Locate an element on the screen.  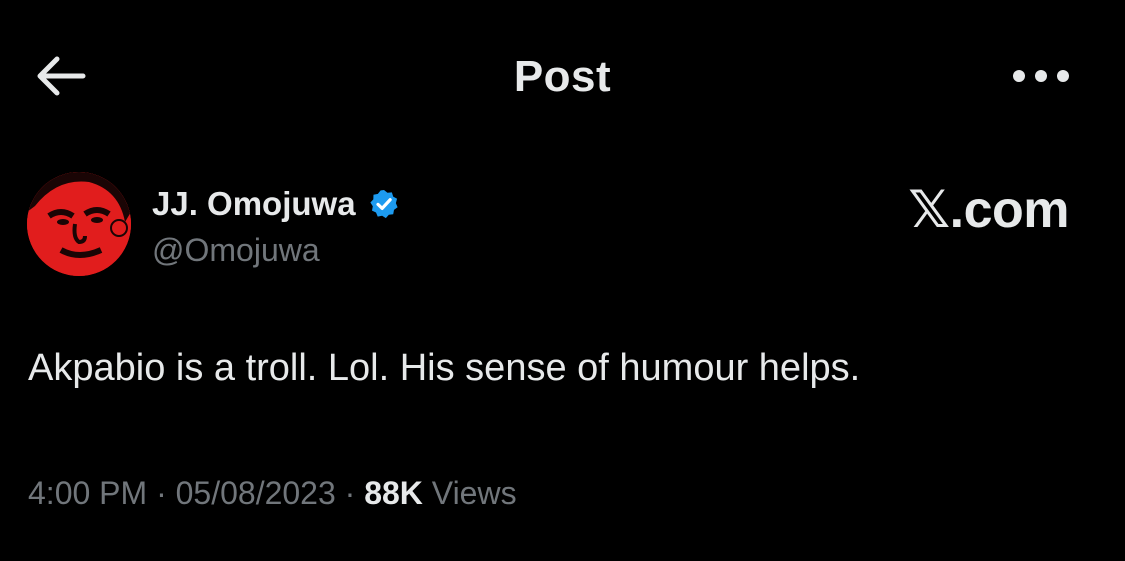
avatar is located at coordinates (79, 224).